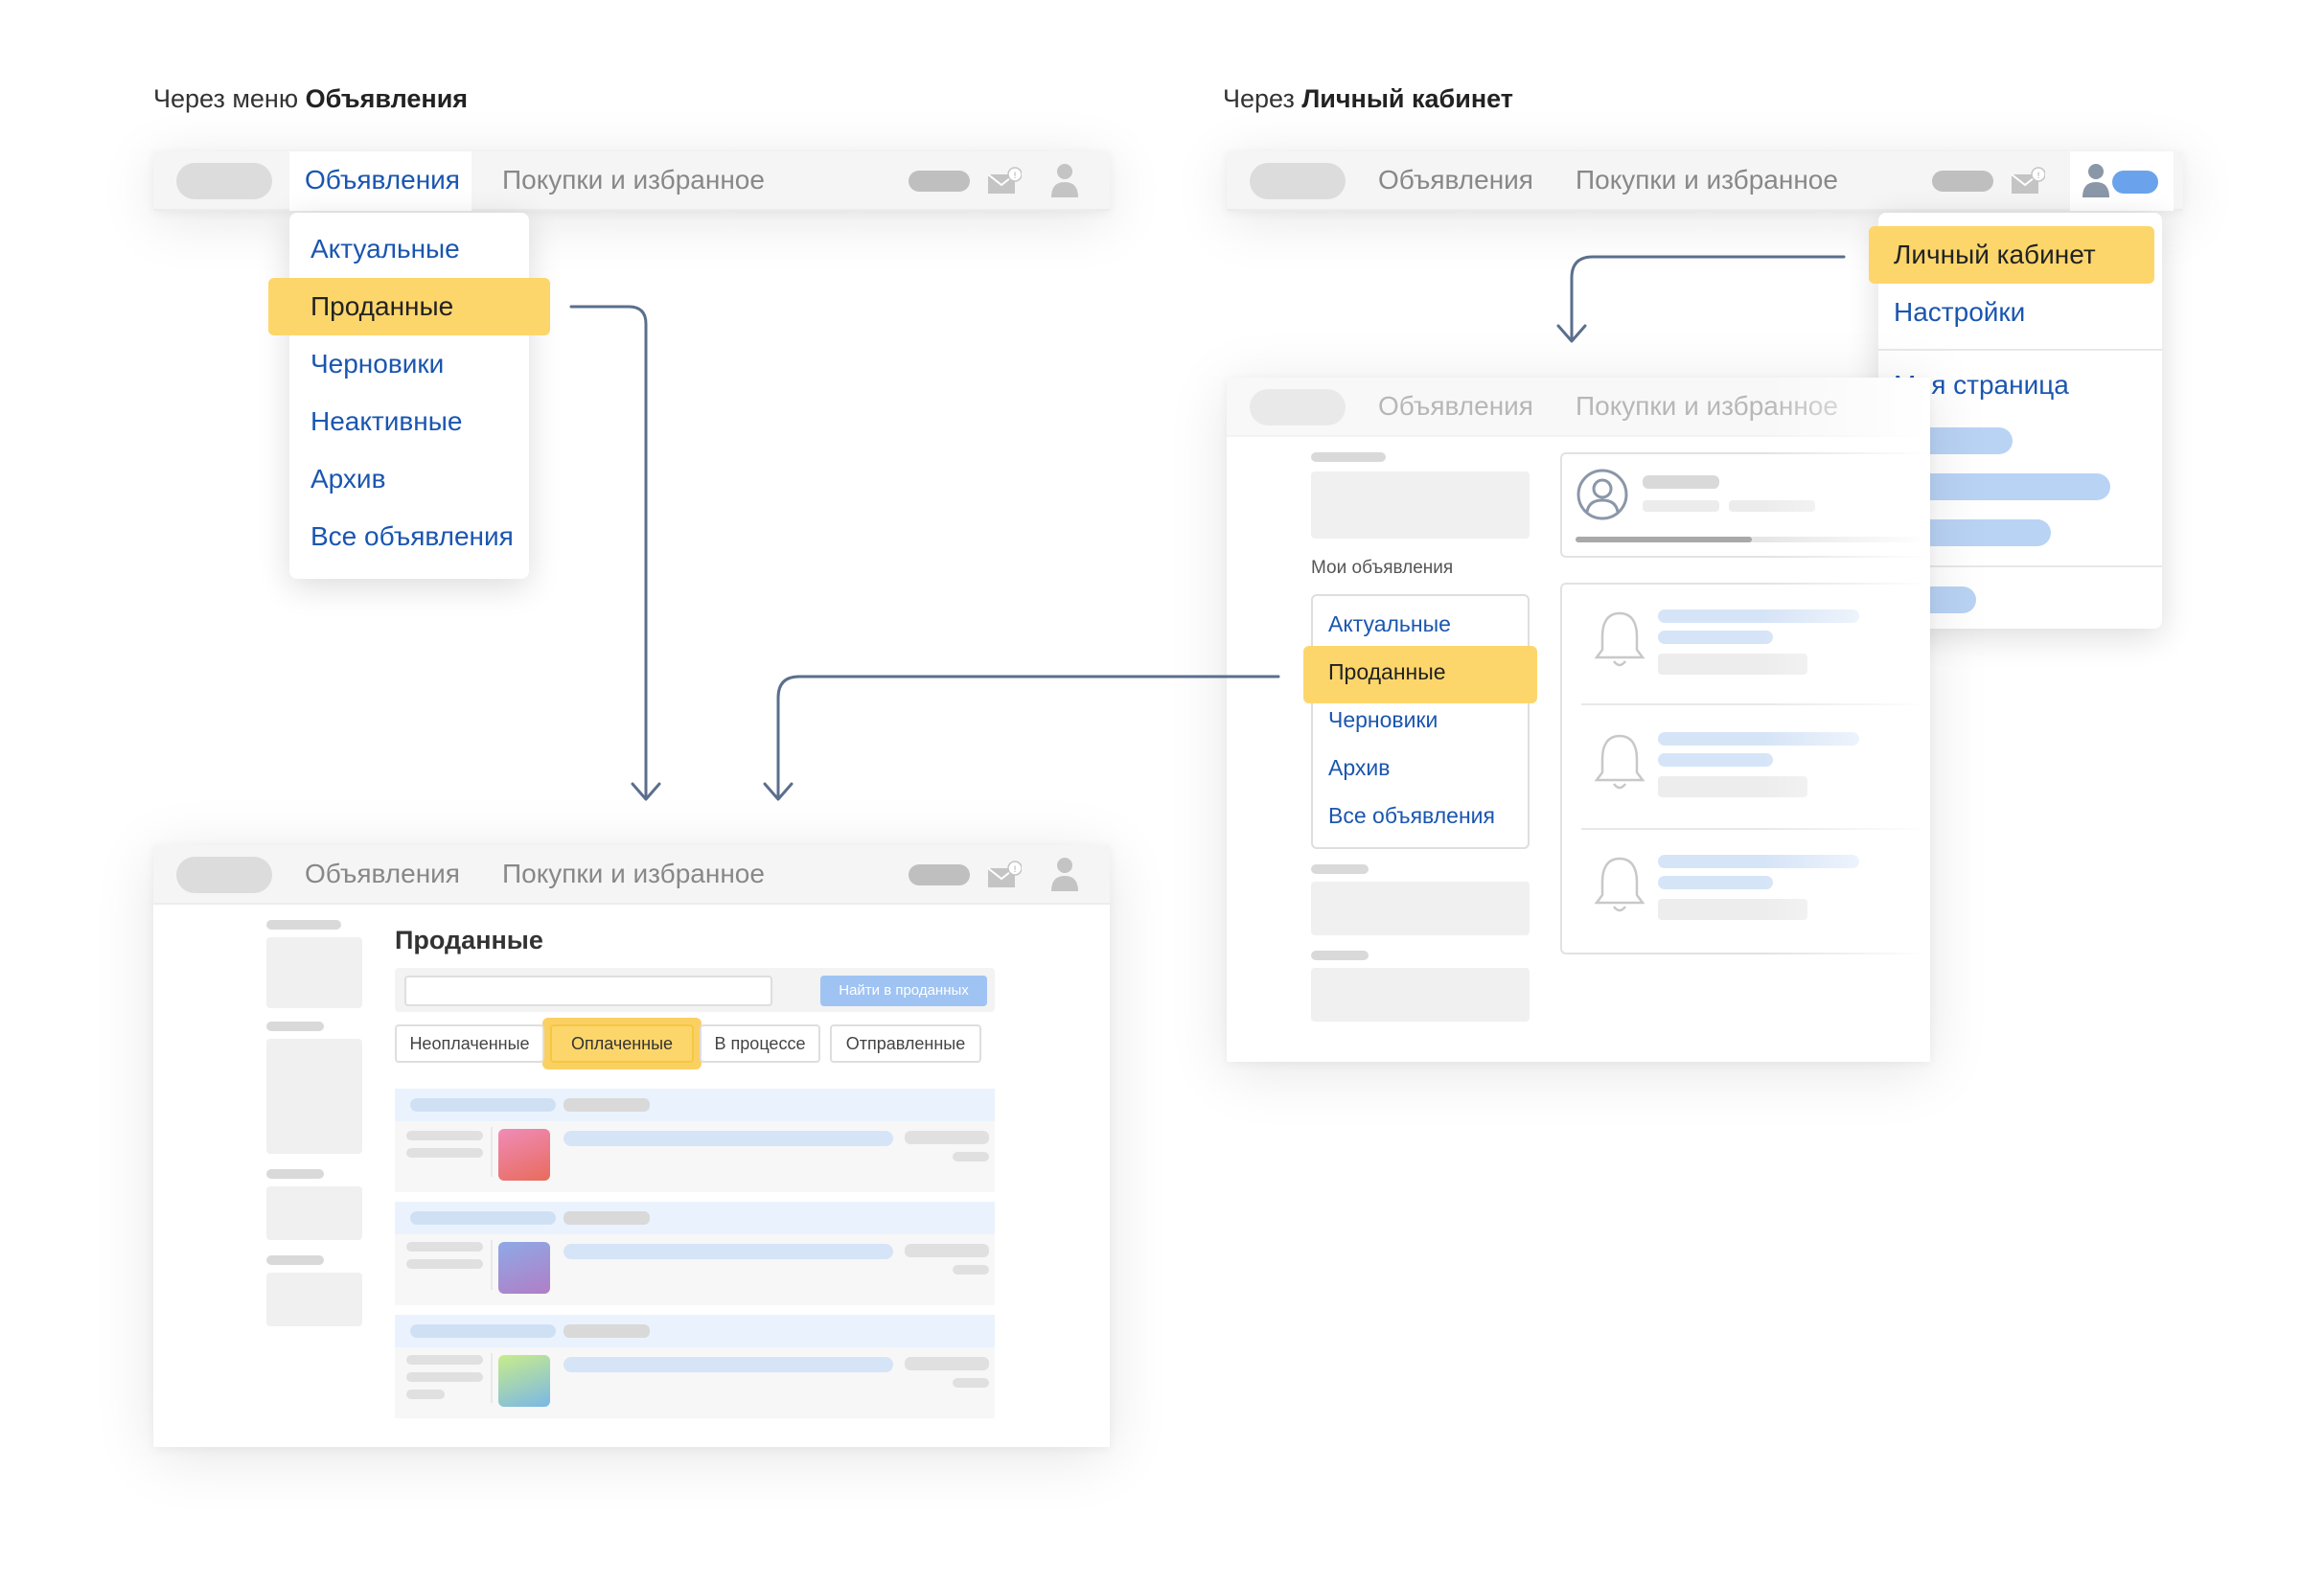  What do you see at coordinates (2020, 350) in the screenshot?
I see `menu-divider` at bounding box center [2020, 350].